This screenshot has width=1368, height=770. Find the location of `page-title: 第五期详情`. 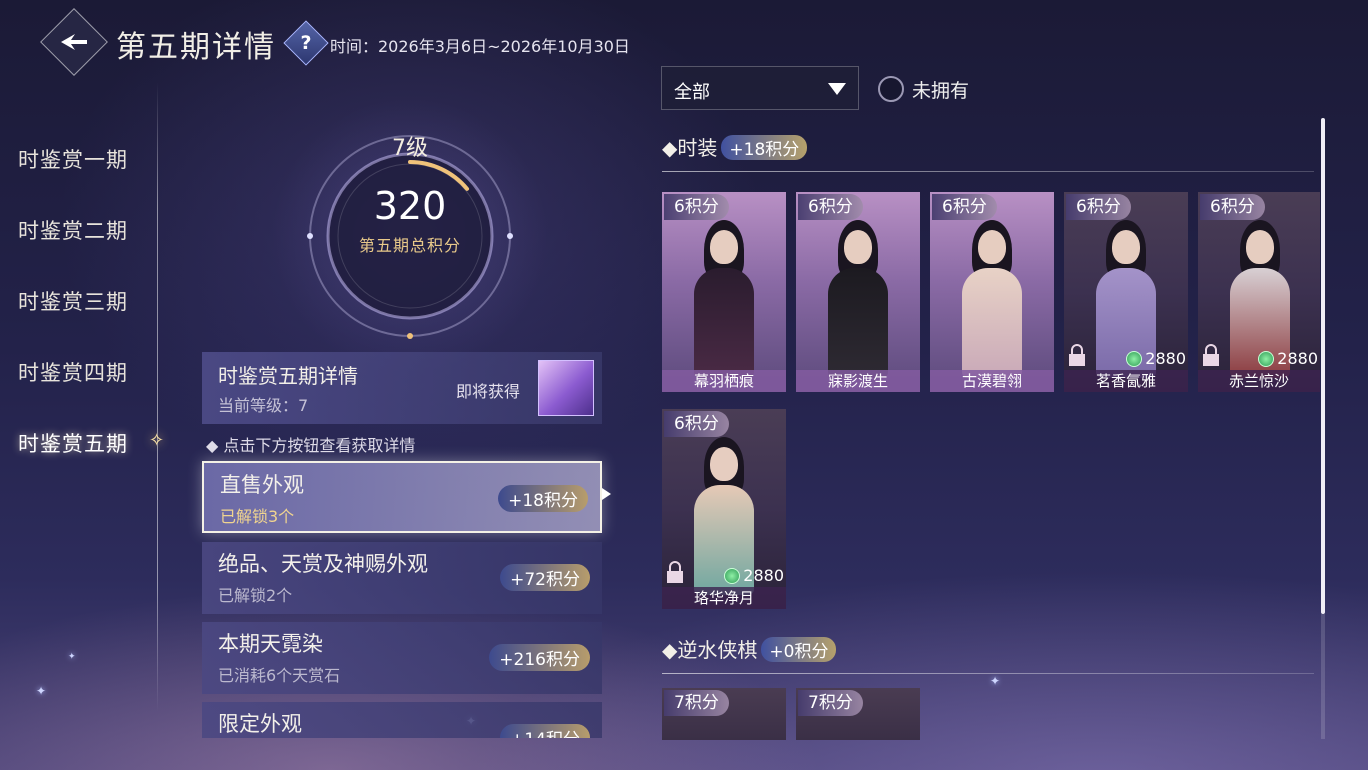

page-title: 第五期详情 is located at coordinates (196, 47).